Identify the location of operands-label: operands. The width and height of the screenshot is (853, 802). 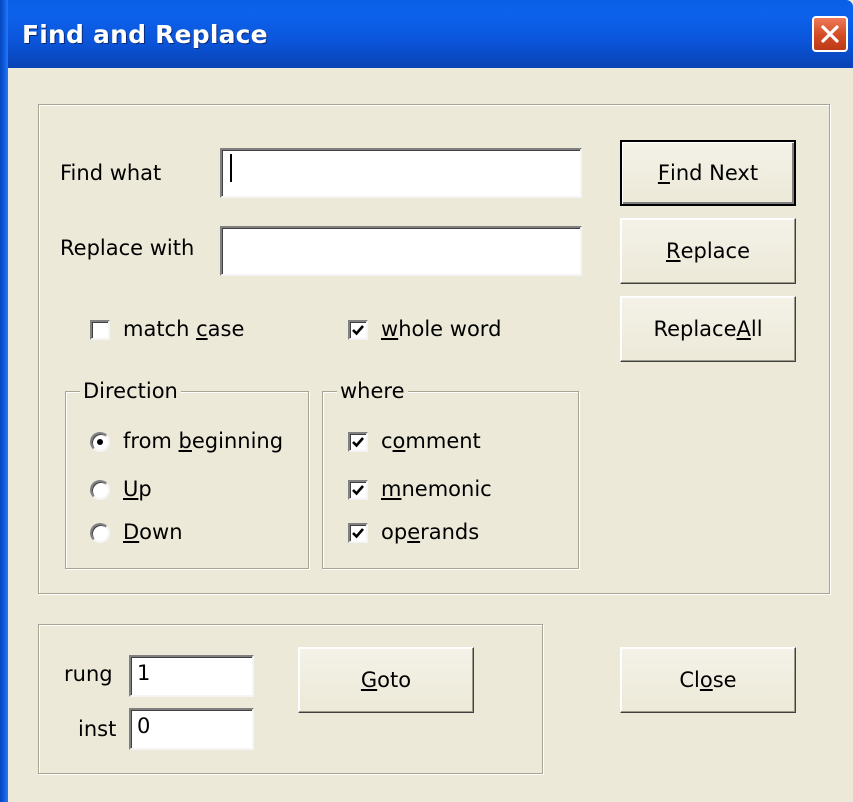
(430, 532).